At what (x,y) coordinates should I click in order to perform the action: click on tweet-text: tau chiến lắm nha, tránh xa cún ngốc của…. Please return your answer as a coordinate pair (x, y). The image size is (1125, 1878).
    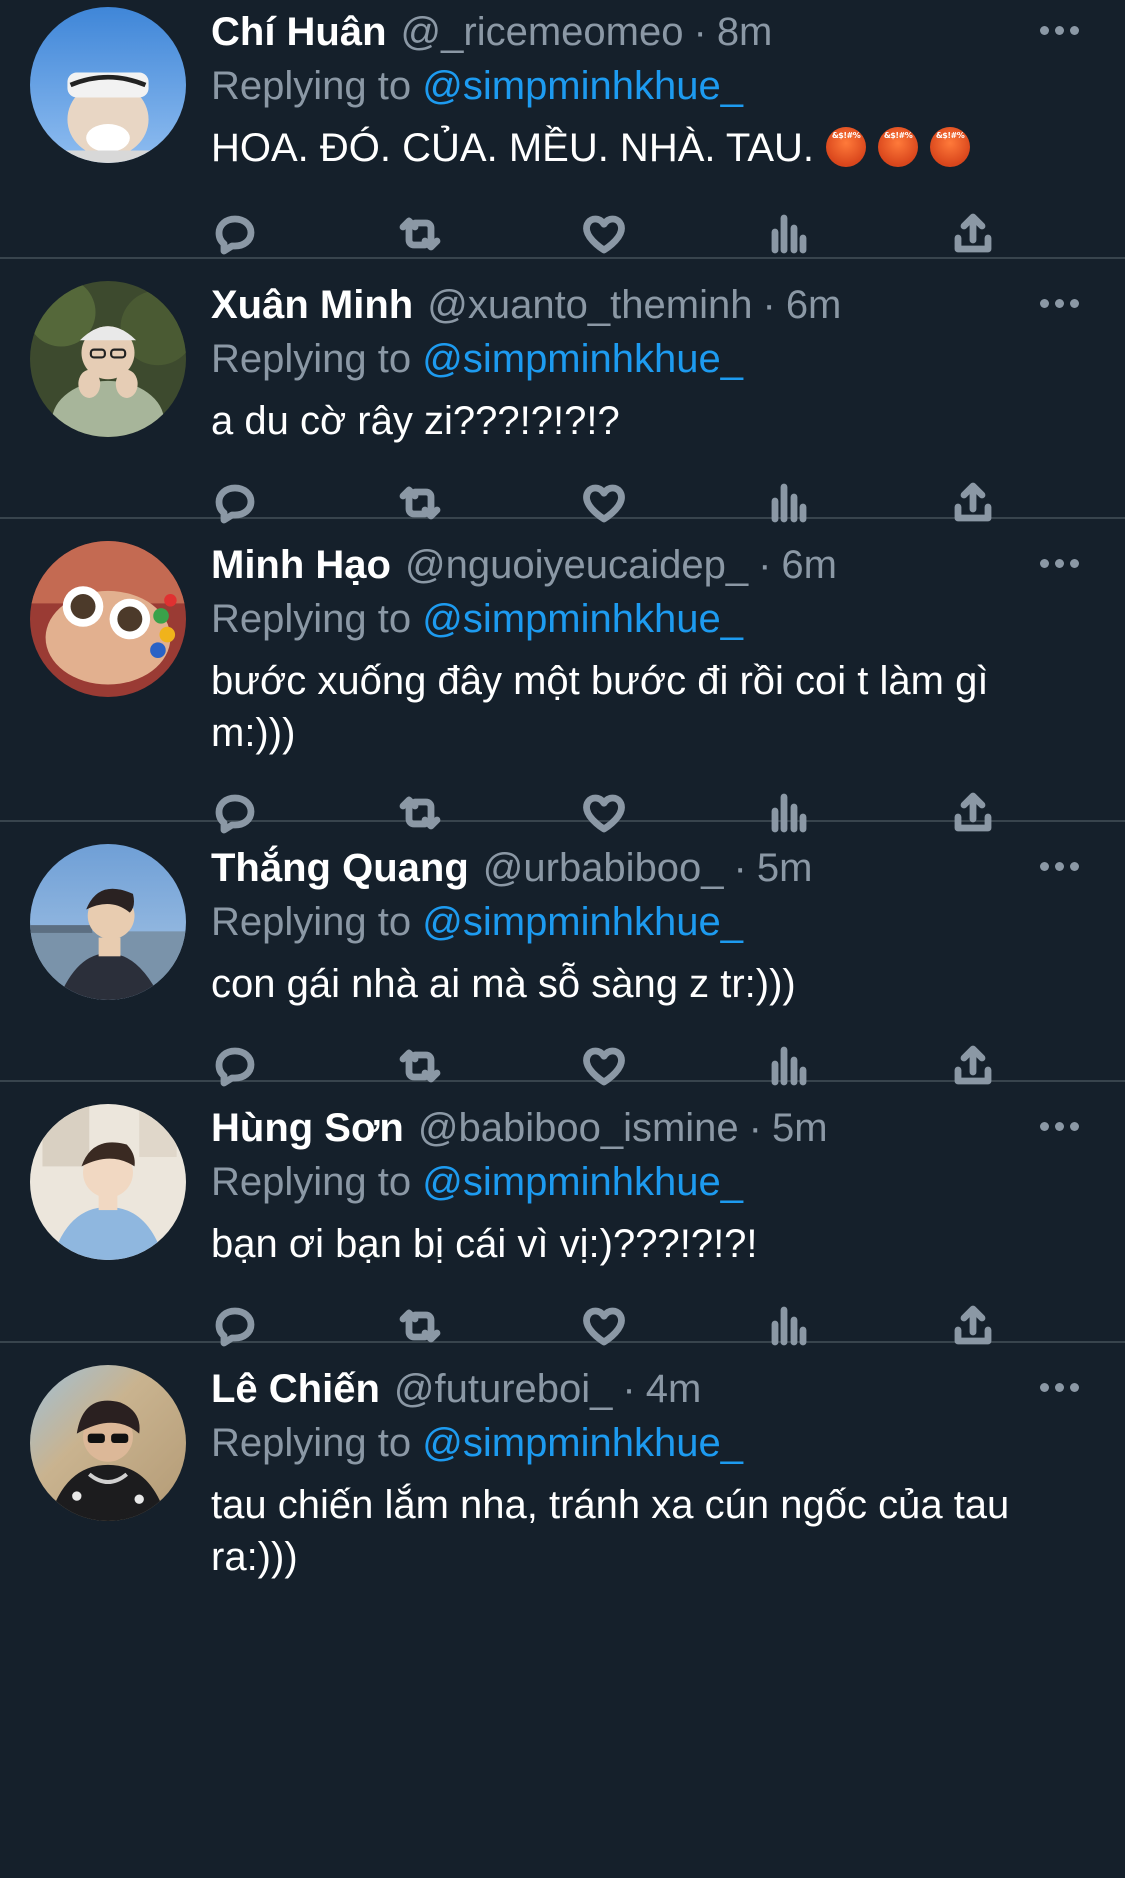
    Looking at the image, I should click on (610, 1531).